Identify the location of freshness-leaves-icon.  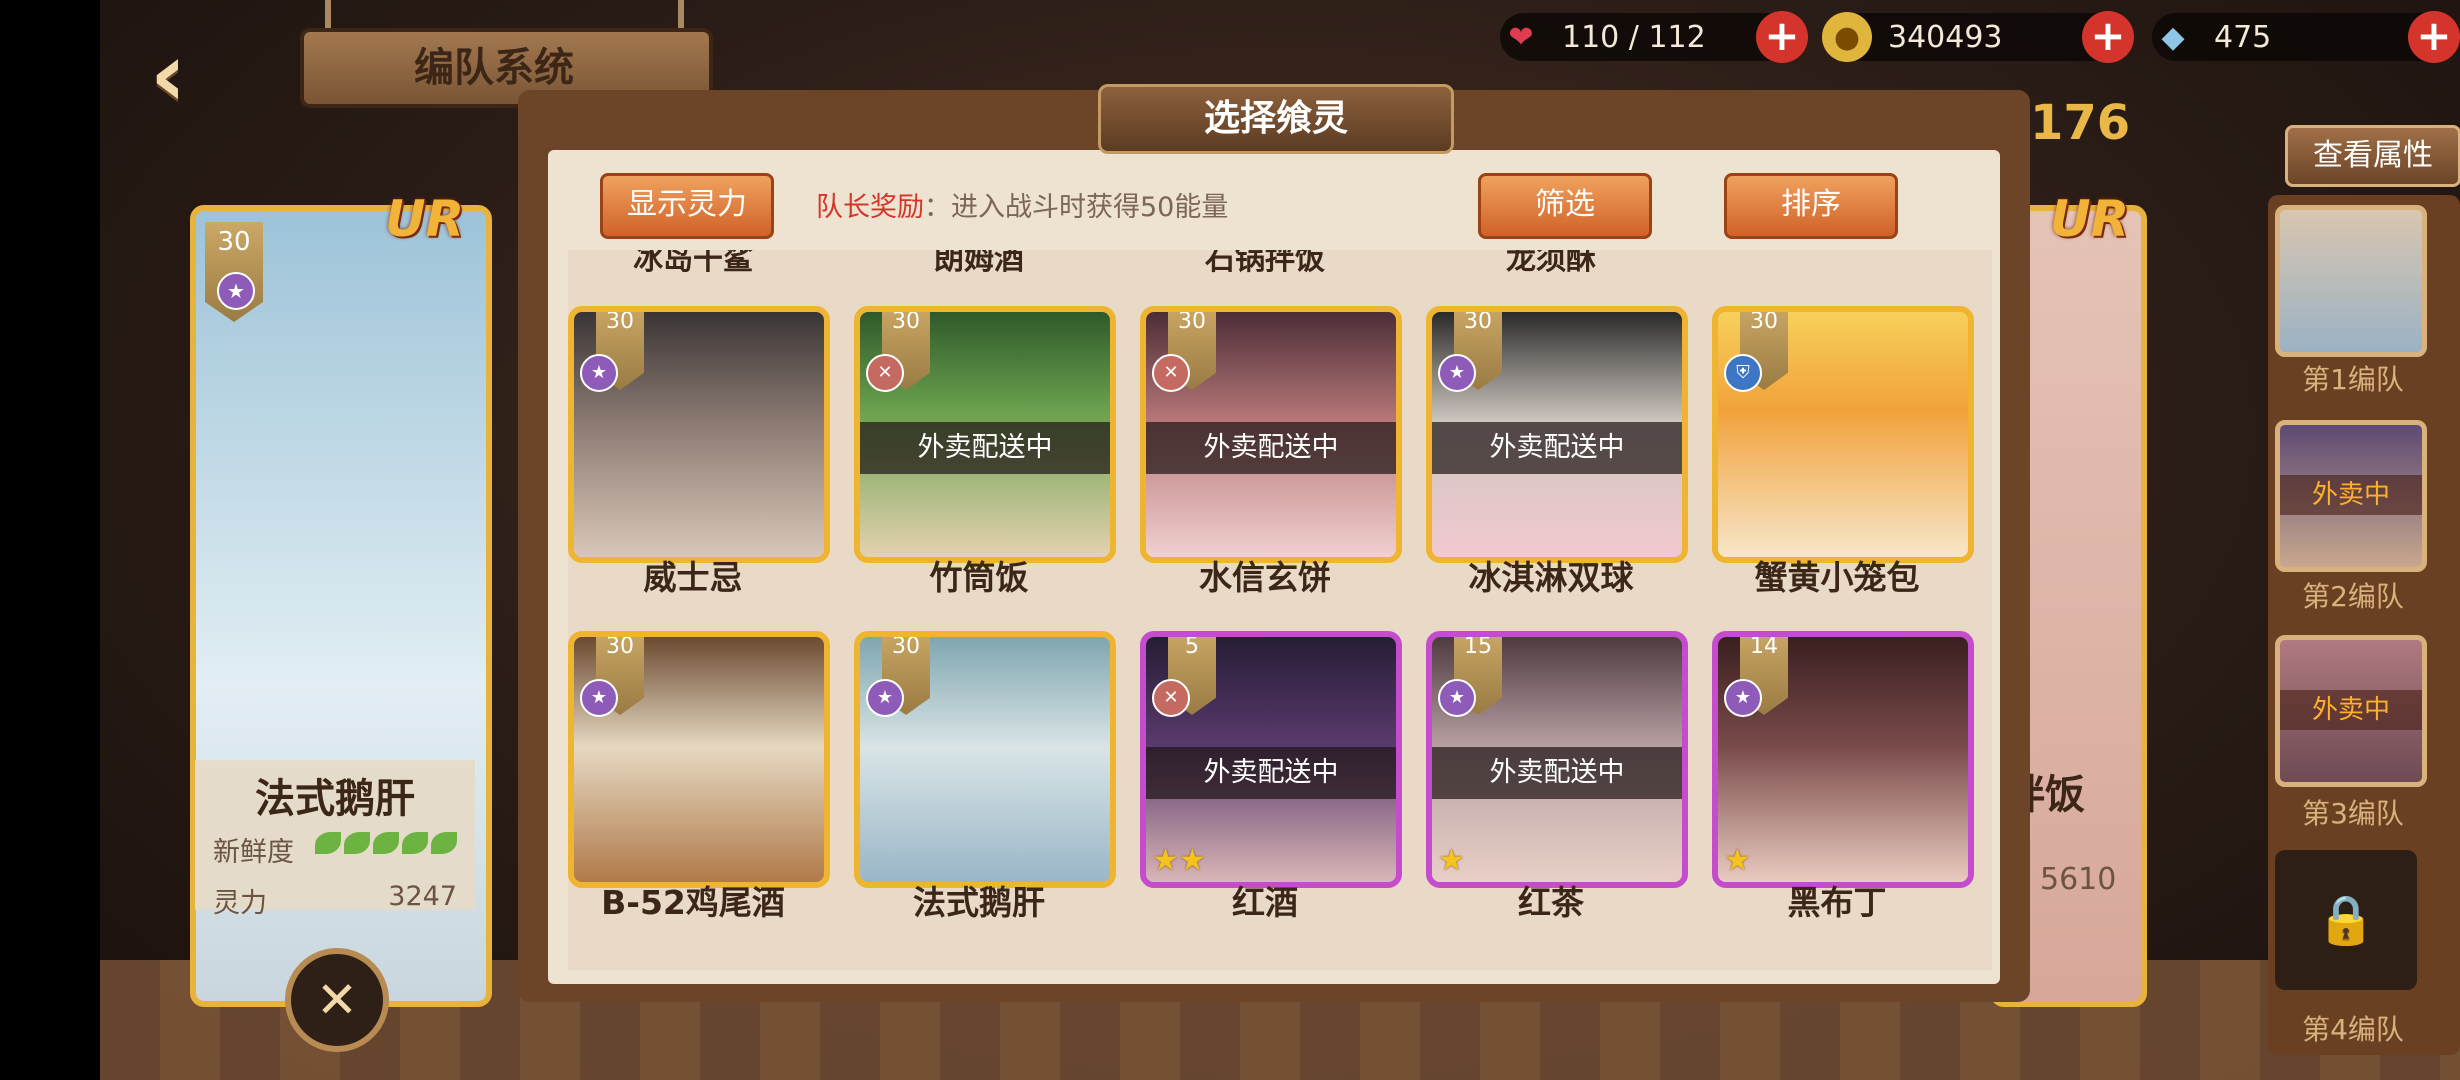
(384, 849).